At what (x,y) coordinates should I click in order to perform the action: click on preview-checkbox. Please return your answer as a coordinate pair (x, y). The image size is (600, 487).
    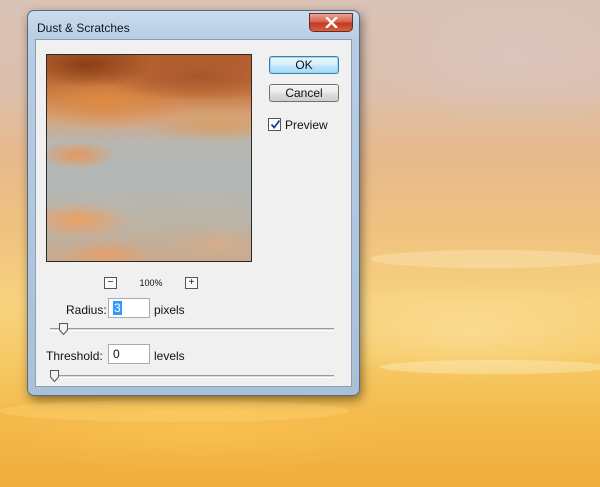
    Looking at the image, I should click on (274, 124).